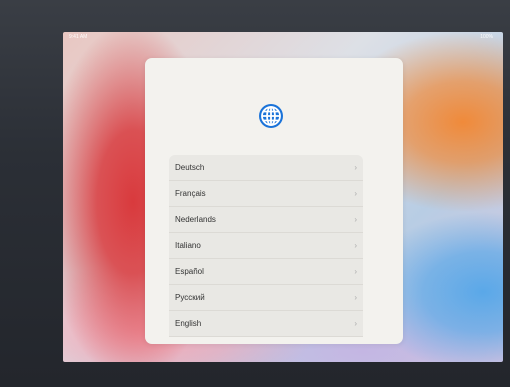  I want to click on language-label: Italiano, so click(188, 245).